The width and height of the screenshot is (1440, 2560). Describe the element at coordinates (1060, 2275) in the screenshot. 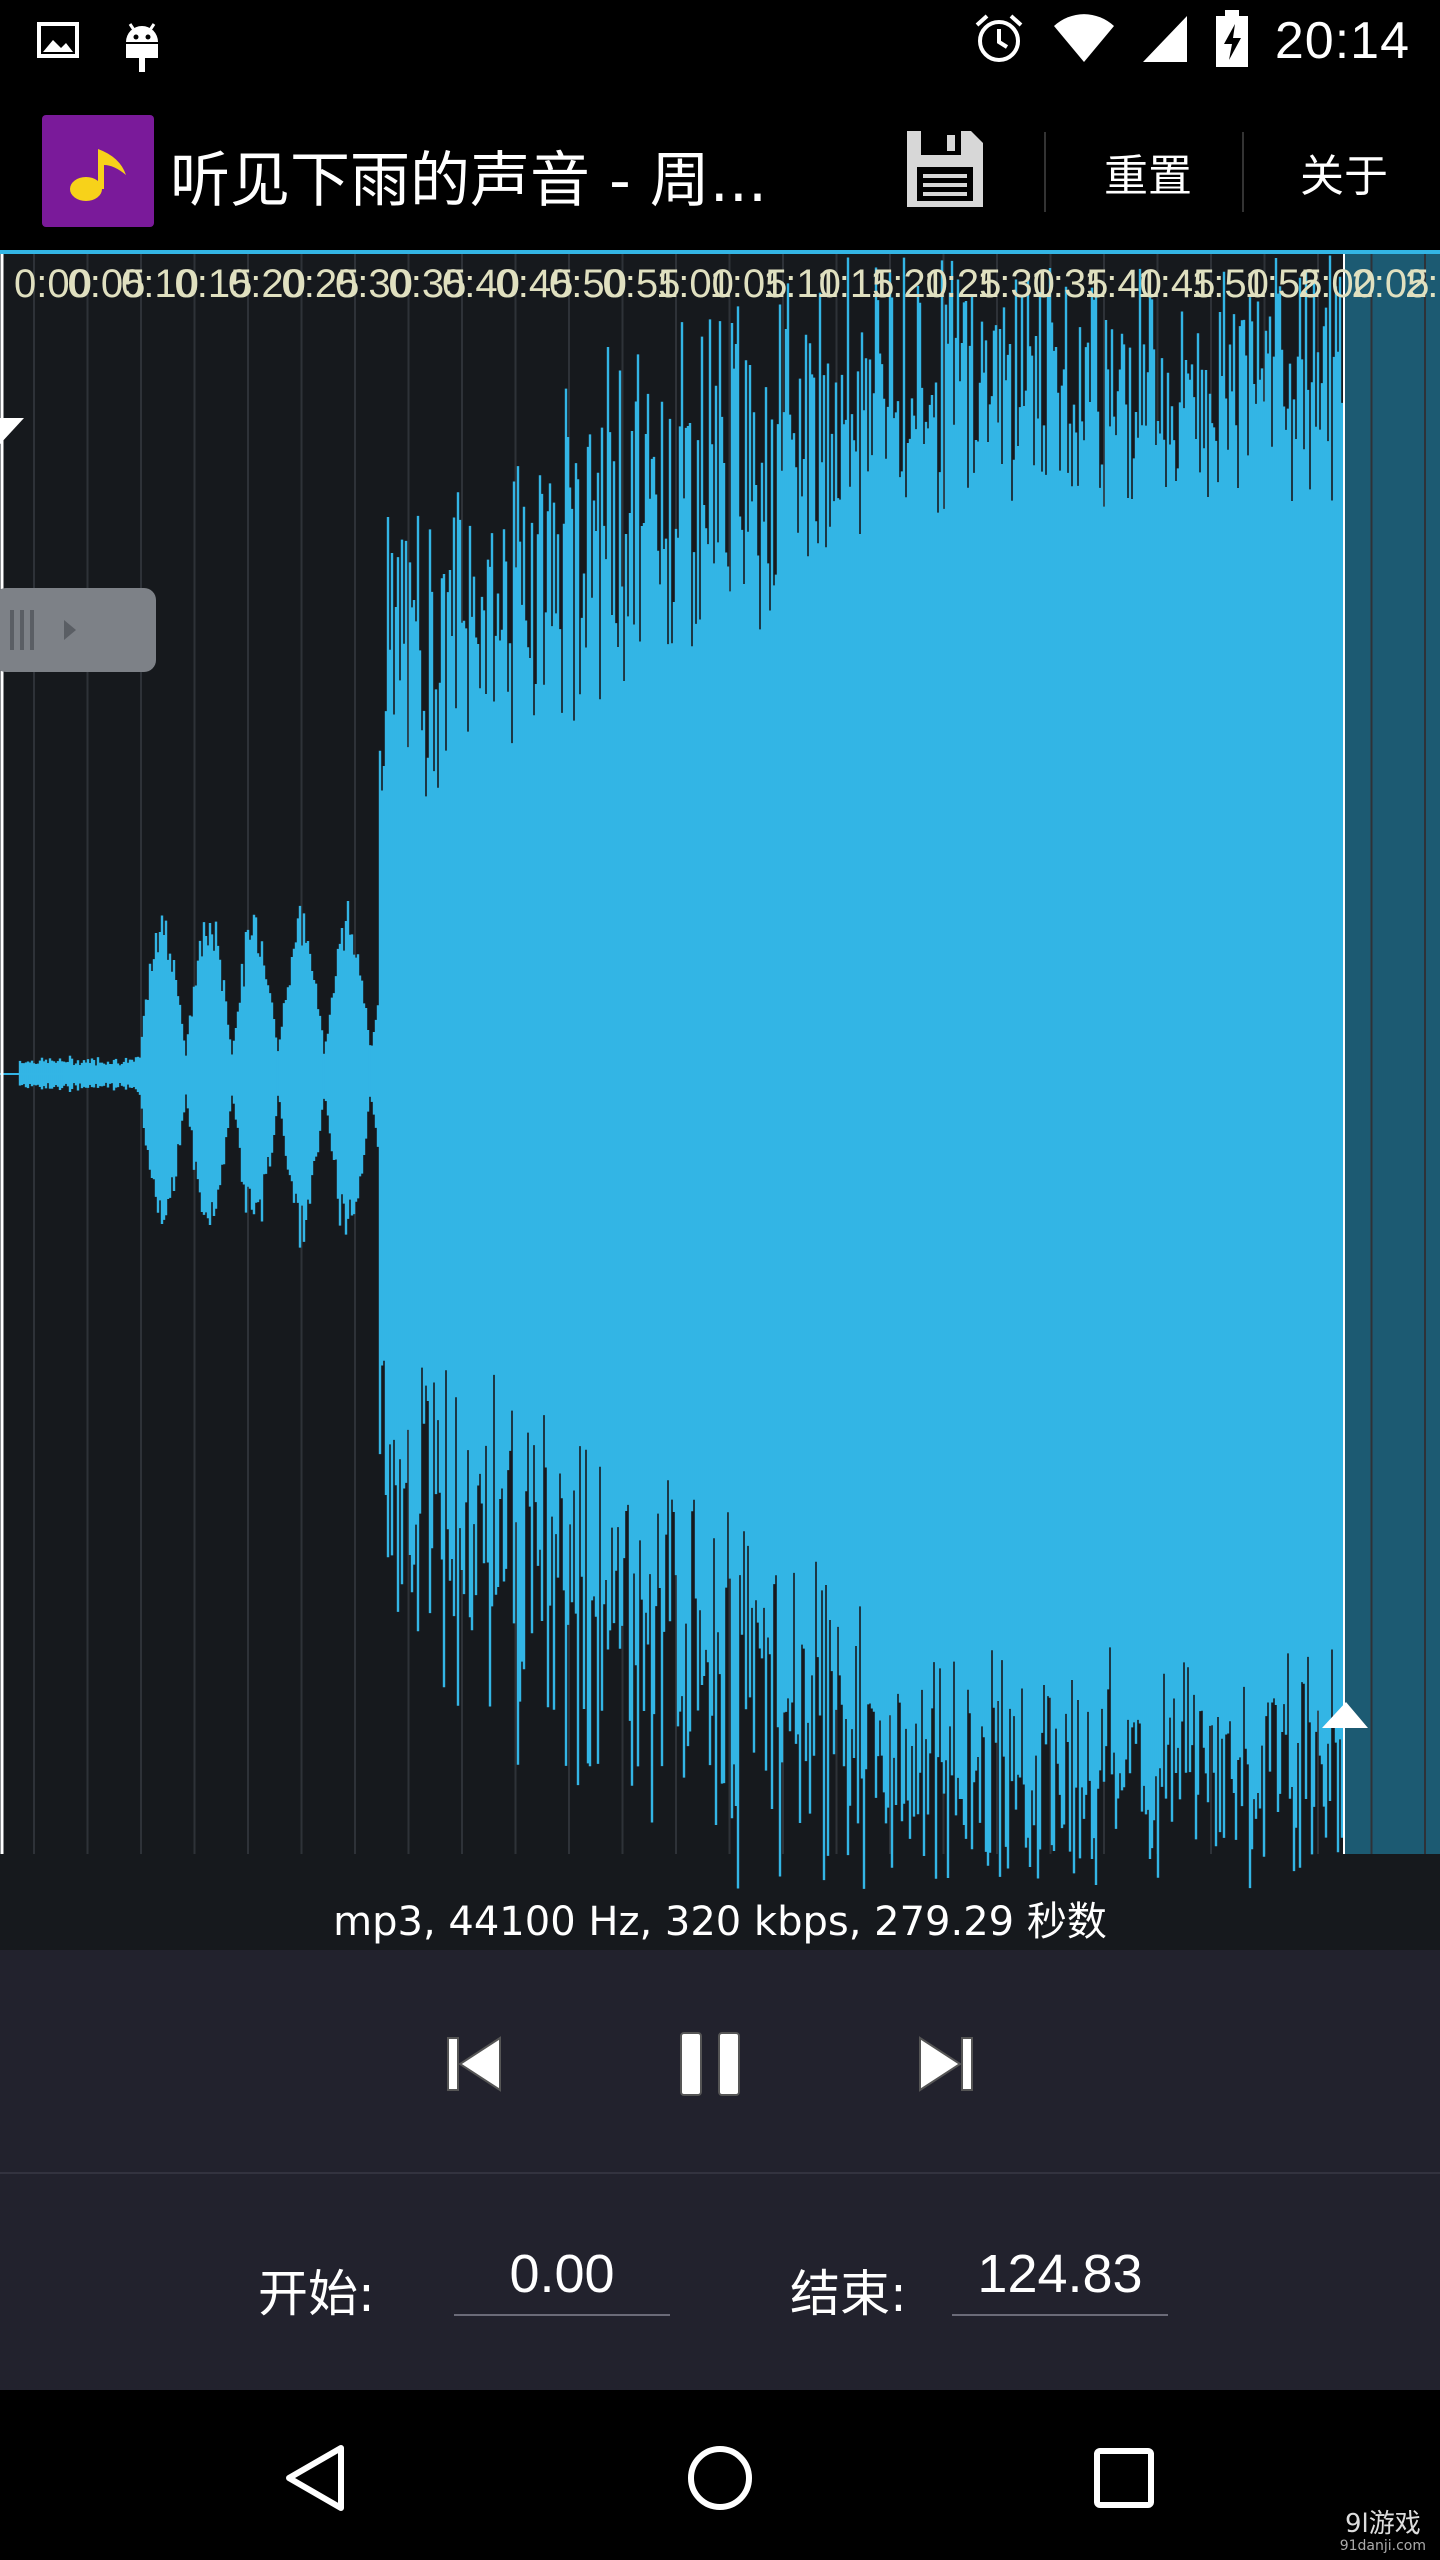

I see `end-time-input` at that location.